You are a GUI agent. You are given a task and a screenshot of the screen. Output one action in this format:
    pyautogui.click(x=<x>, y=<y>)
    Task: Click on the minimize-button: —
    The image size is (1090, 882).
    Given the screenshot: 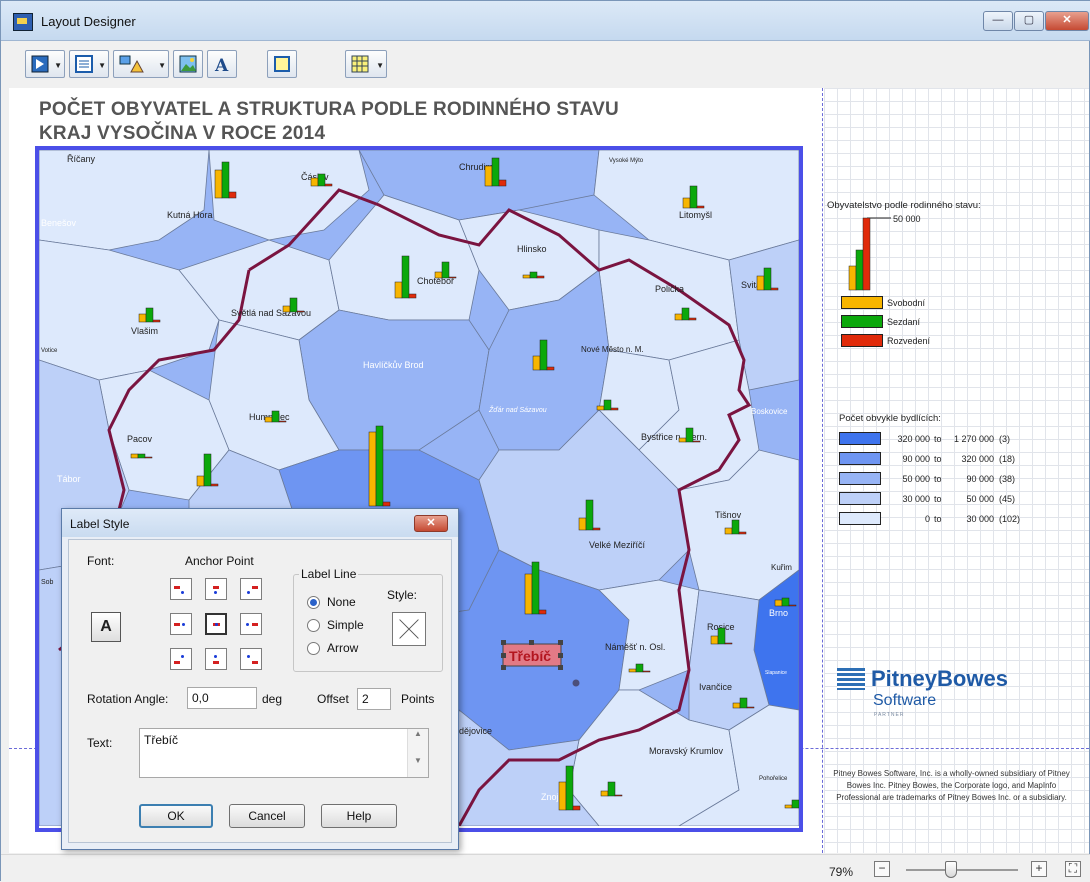 What is the action you would take?
    pyautogui.click(x=998, y=21)
    